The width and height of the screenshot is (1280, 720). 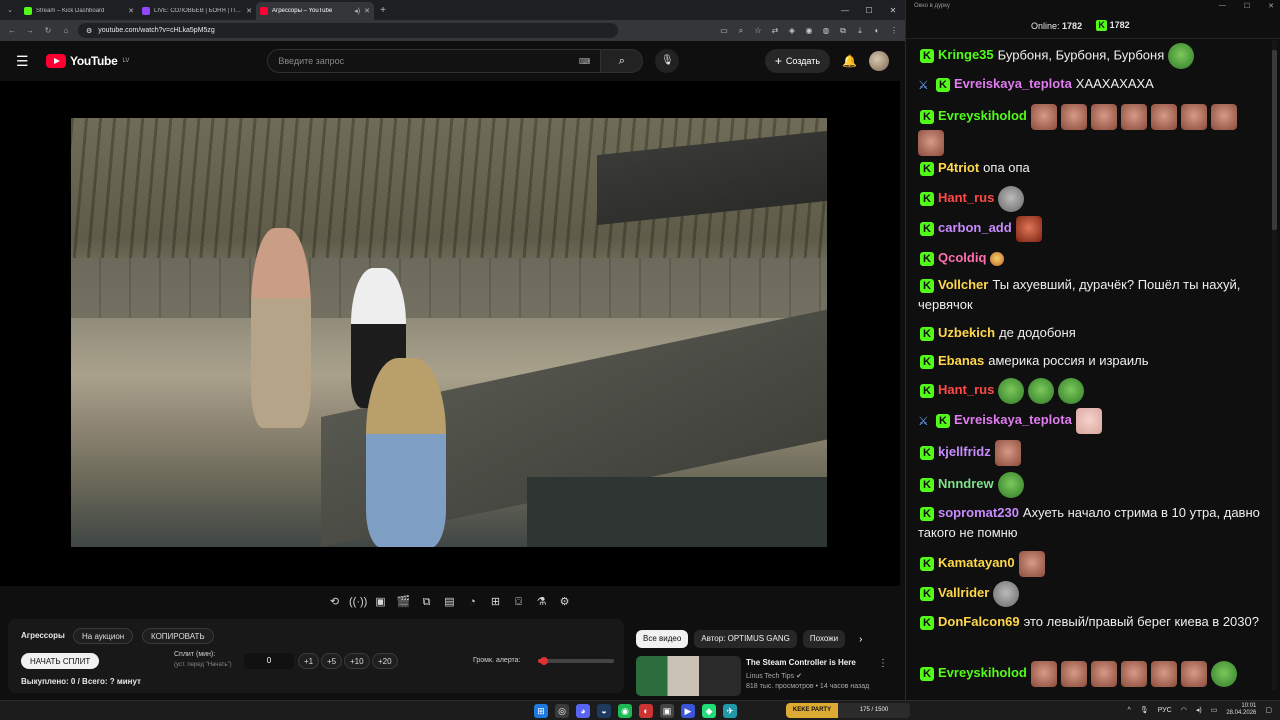 I want to click on chrome-icon: ◎, so click(x=562, y=711).